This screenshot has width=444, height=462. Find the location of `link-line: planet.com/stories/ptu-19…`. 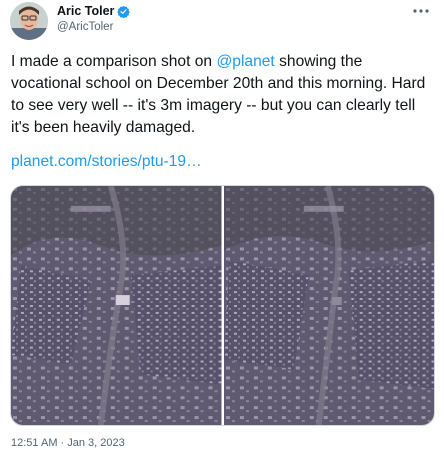

link-line: planet.com/stories/ptu-19… is located at coordinates (106, 162).